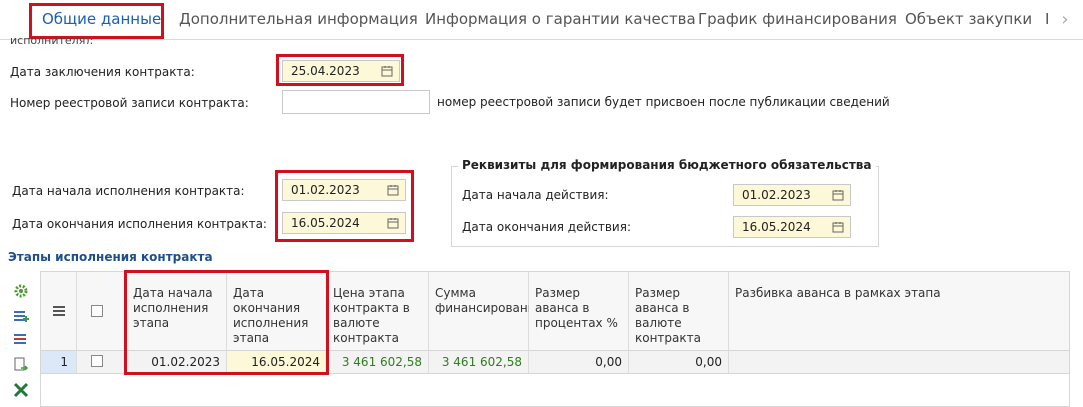  What do you see at coordinates (97, 311) in the screenshot?
I see `select-all-checkbox` at bounding box center [97, 311].